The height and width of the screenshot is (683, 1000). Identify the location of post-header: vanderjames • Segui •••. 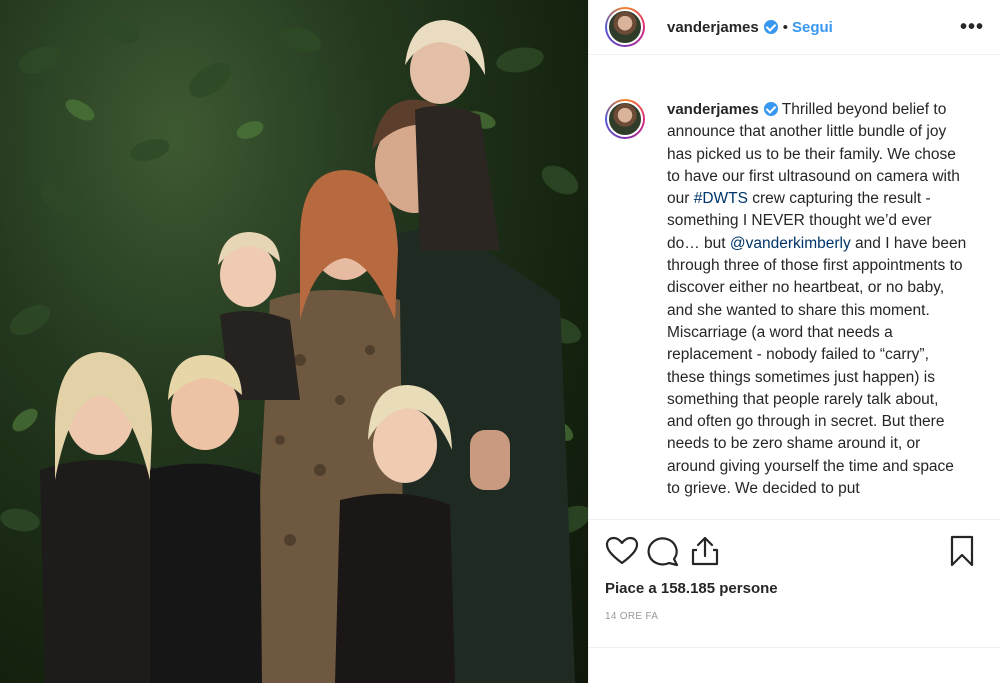
(794, 27).